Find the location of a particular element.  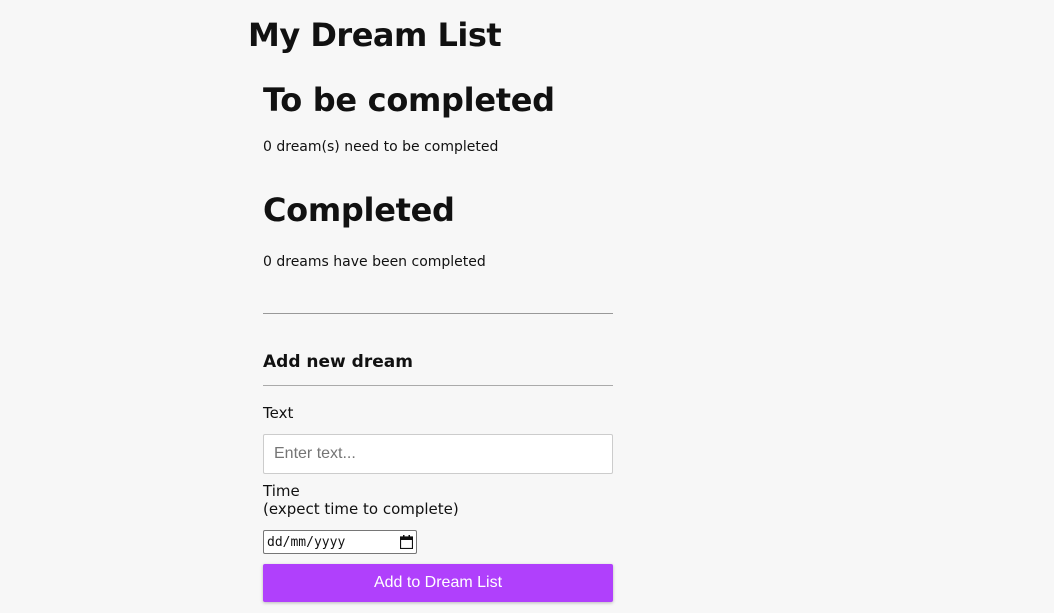

todo-count: 0 dream(s) need to be completed is located at coordinates (381, 147).